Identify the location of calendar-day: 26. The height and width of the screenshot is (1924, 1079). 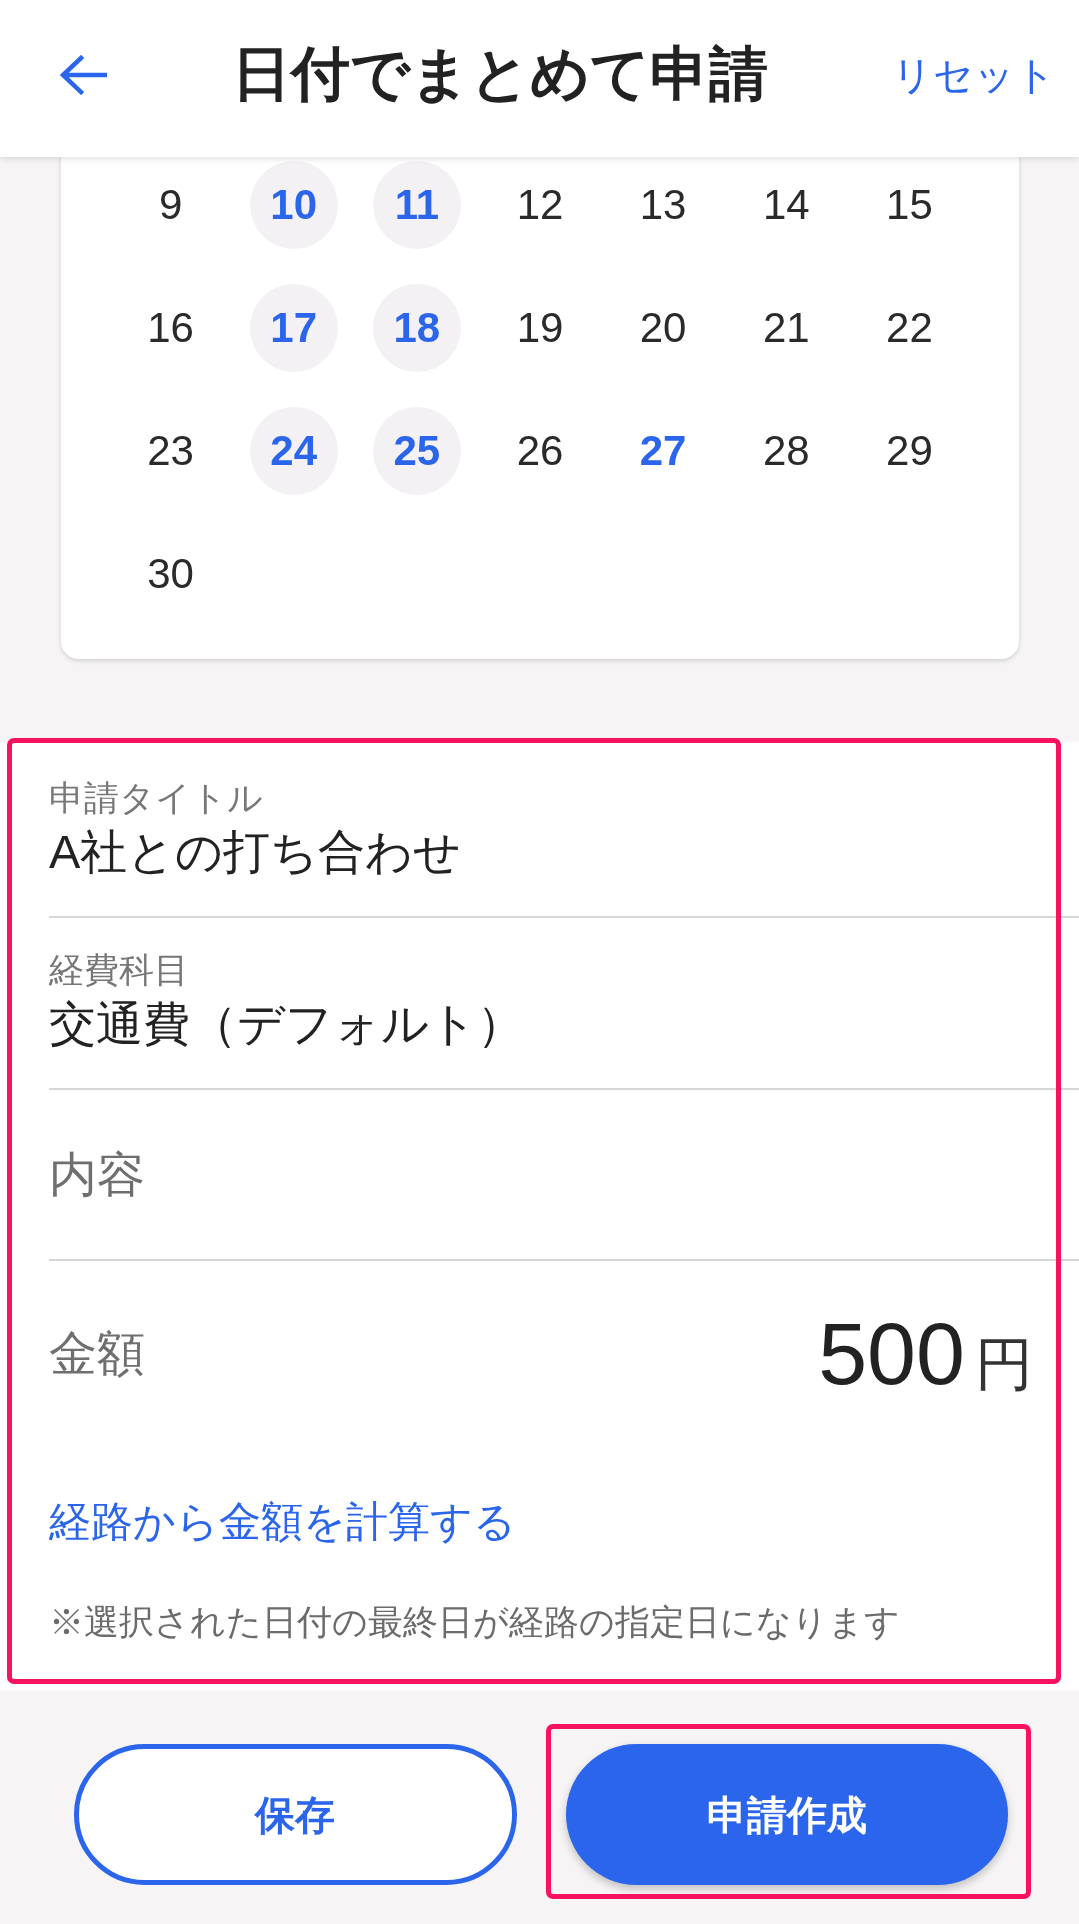
(540, 450).